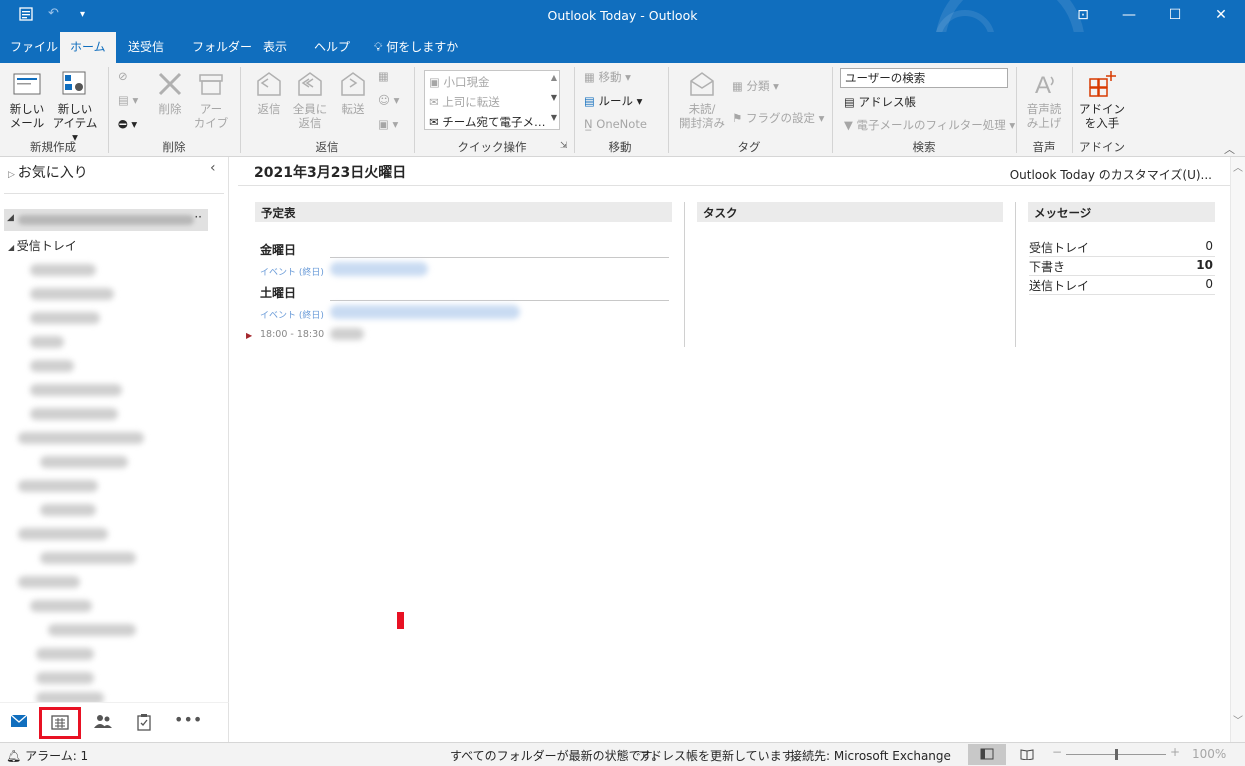  I want to click on collapse-ribbon-icon: ︿, so click(1229, 149).